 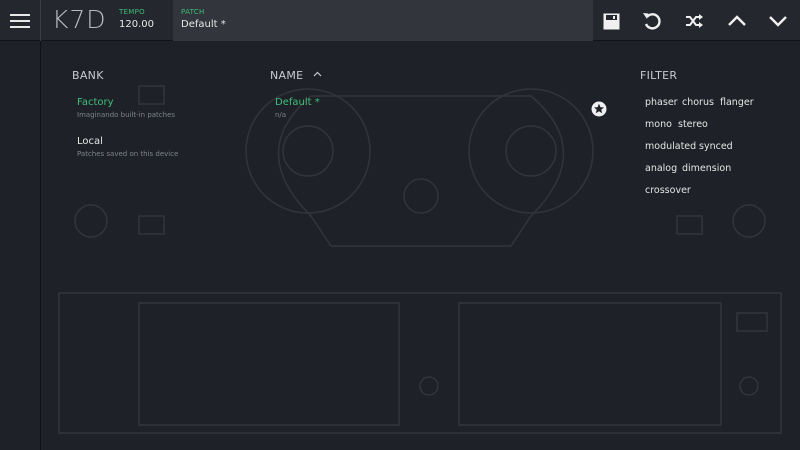 What do you see at coordinates (128, 154) in the screenshot?
I see `bank-description: Patches saved on this device` at bounding box center [128, 154].